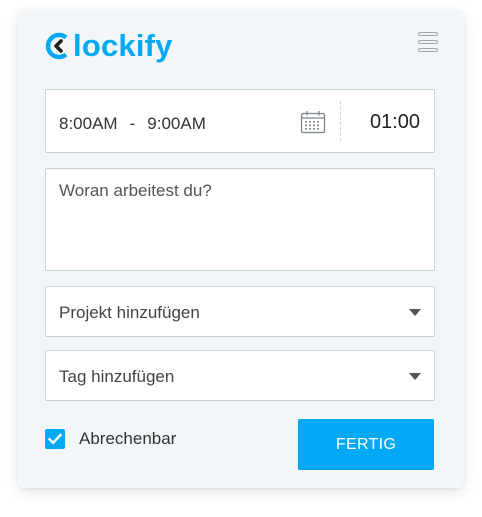  Describe the element at coordinates (340, 121) in the screenshot. I see `divider` at that location.